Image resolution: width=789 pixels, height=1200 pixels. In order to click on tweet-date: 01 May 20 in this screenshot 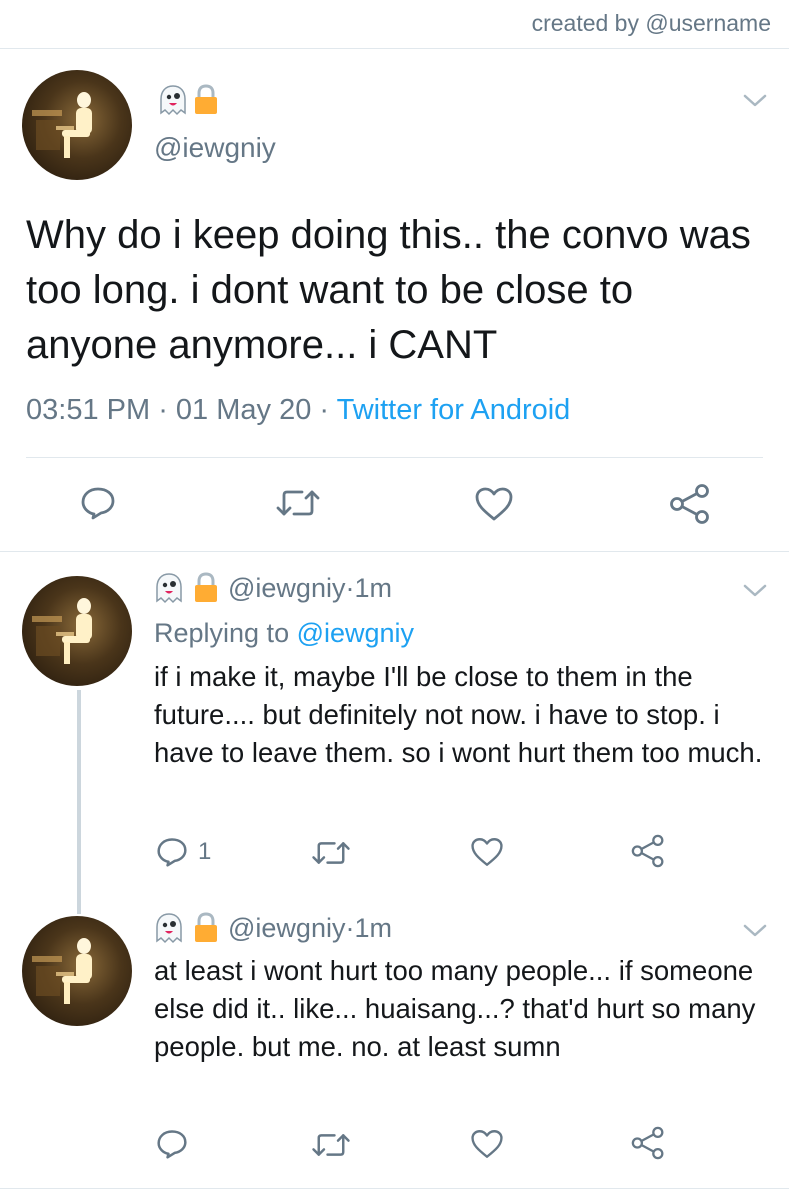, I will do `click(243, 410)`.